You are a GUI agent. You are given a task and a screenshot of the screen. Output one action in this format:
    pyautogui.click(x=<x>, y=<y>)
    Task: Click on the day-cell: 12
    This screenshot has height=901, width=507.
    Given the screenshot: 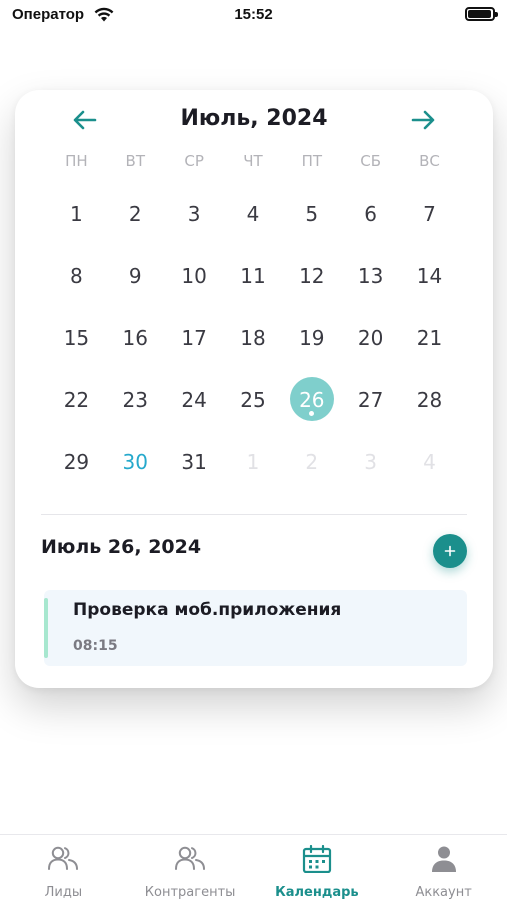 What is the action you would take?
    pyautogui.click(x=311, y=283)
    